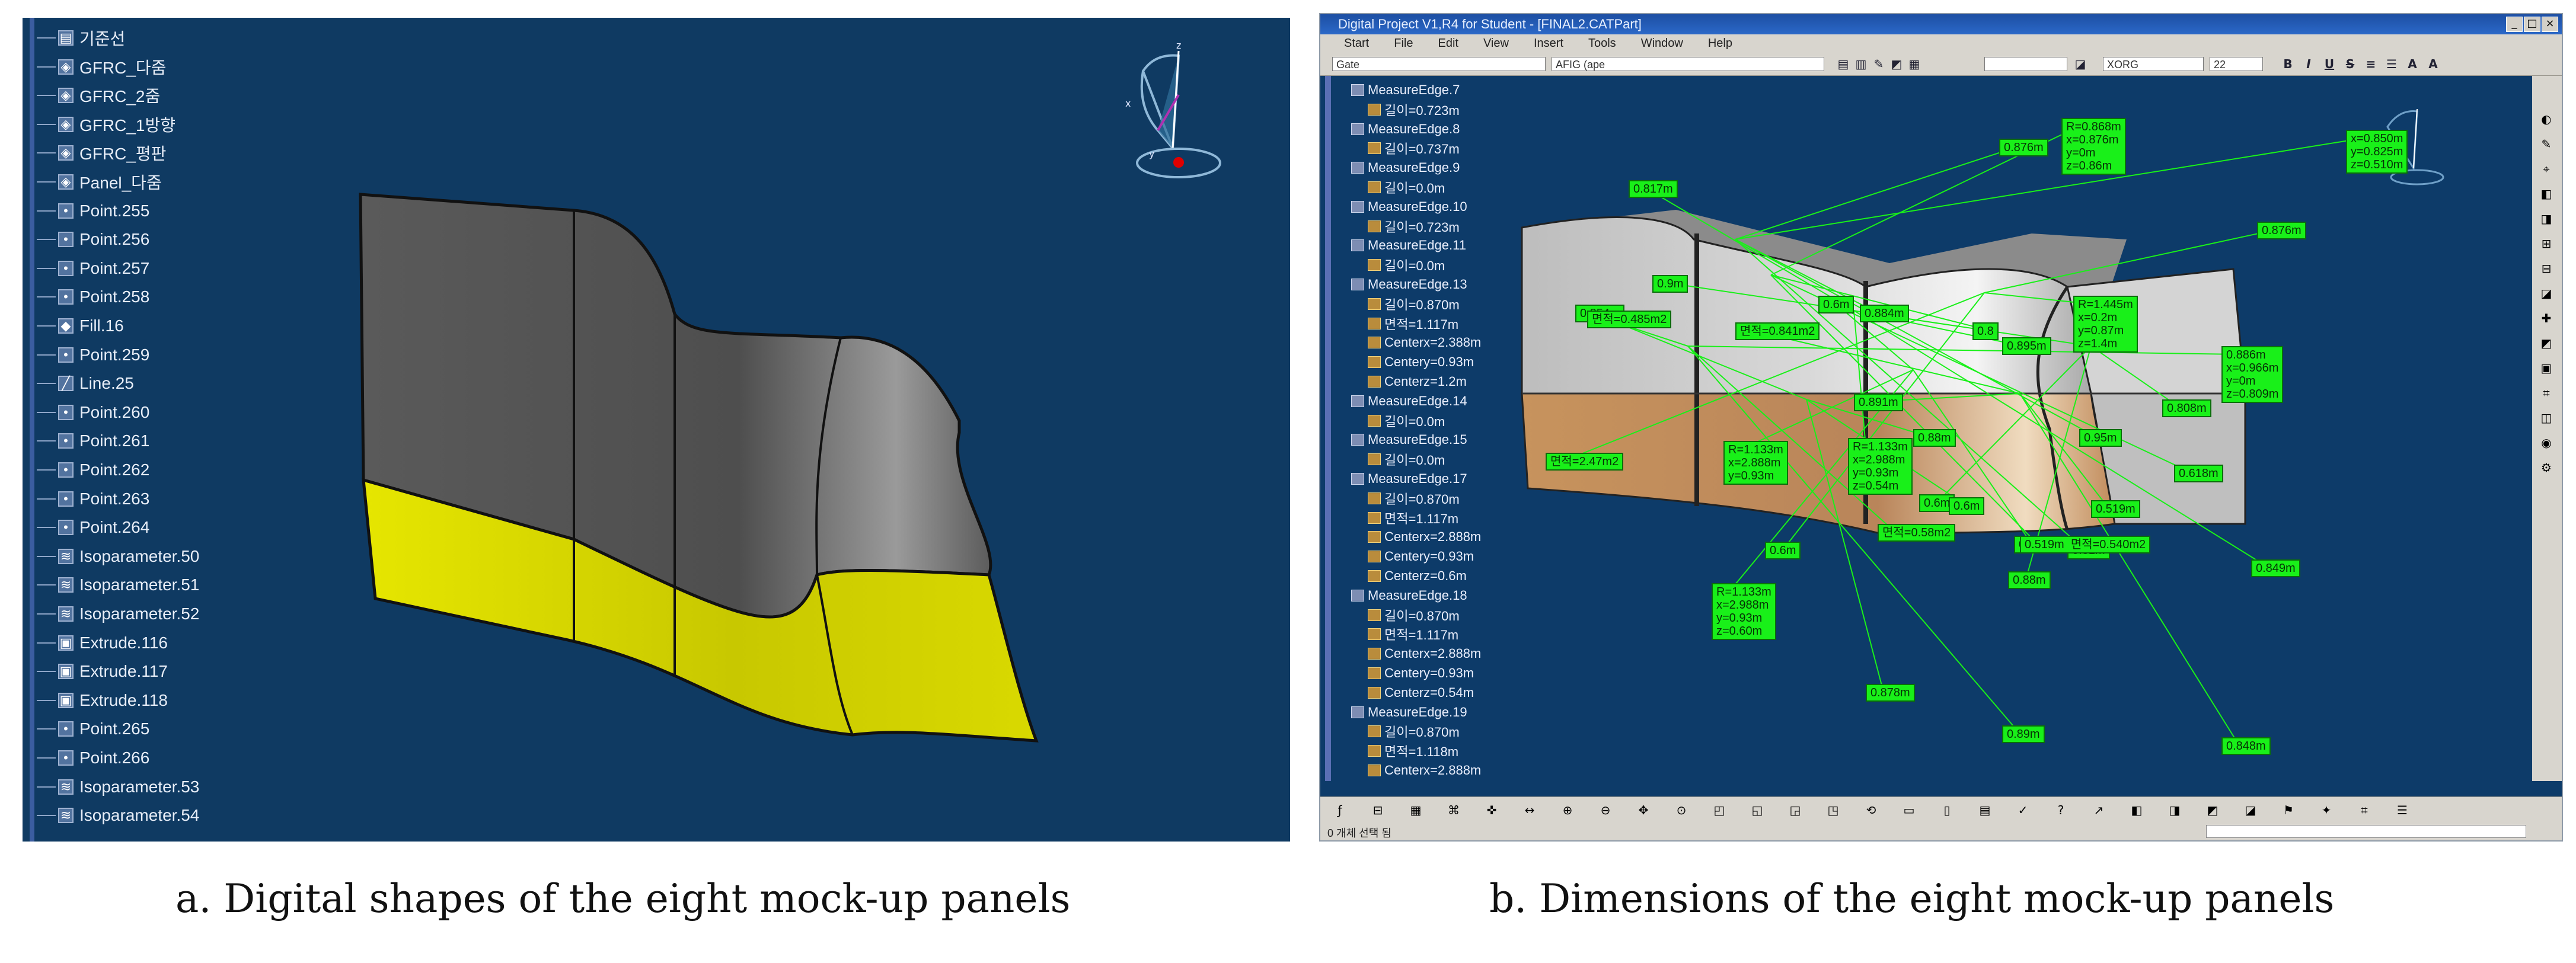  Describe the element at coordinates (1409, 712) in the screenshot. I see `measure-edge-item: MeasureEdge.19` at that location.